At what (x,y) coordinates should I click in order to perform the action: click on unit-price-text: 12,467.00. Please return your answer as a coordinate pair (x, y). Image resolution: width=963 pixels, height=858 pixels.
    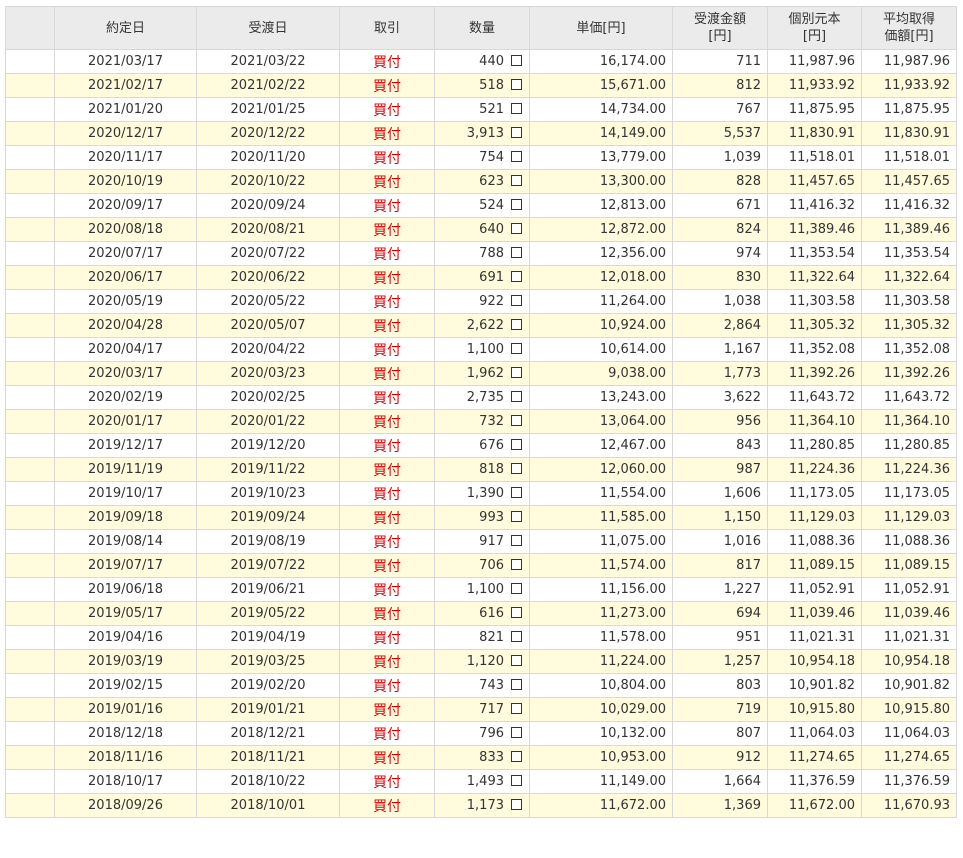
    Looking at the image, I should click on (632, 445).